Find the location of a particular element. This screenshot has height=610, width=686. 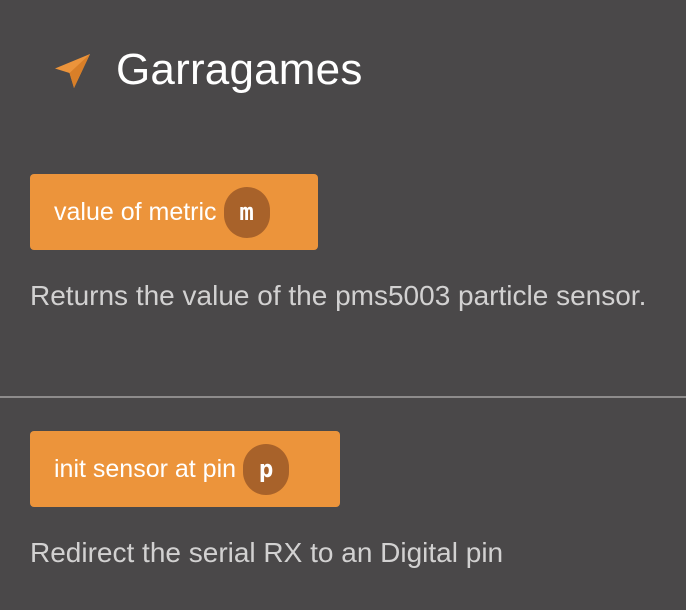

init-sensor-block: init sensor at pin p is located at coordinates (185, 469).